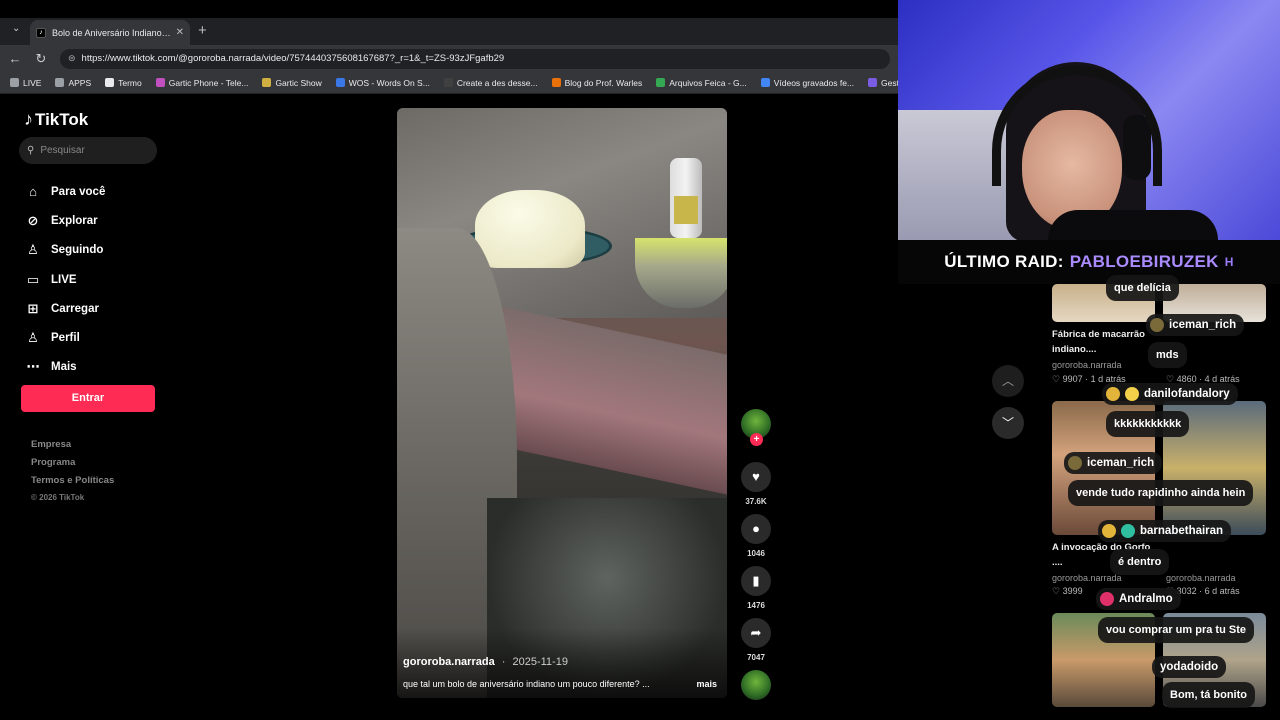 The width and height of the screenshot is (1280, 720). What do you see at coordinates (41, 32) in the screenshot?
I see `tiktok-favicon-icon: ♪` at bounding box center [41, 32].